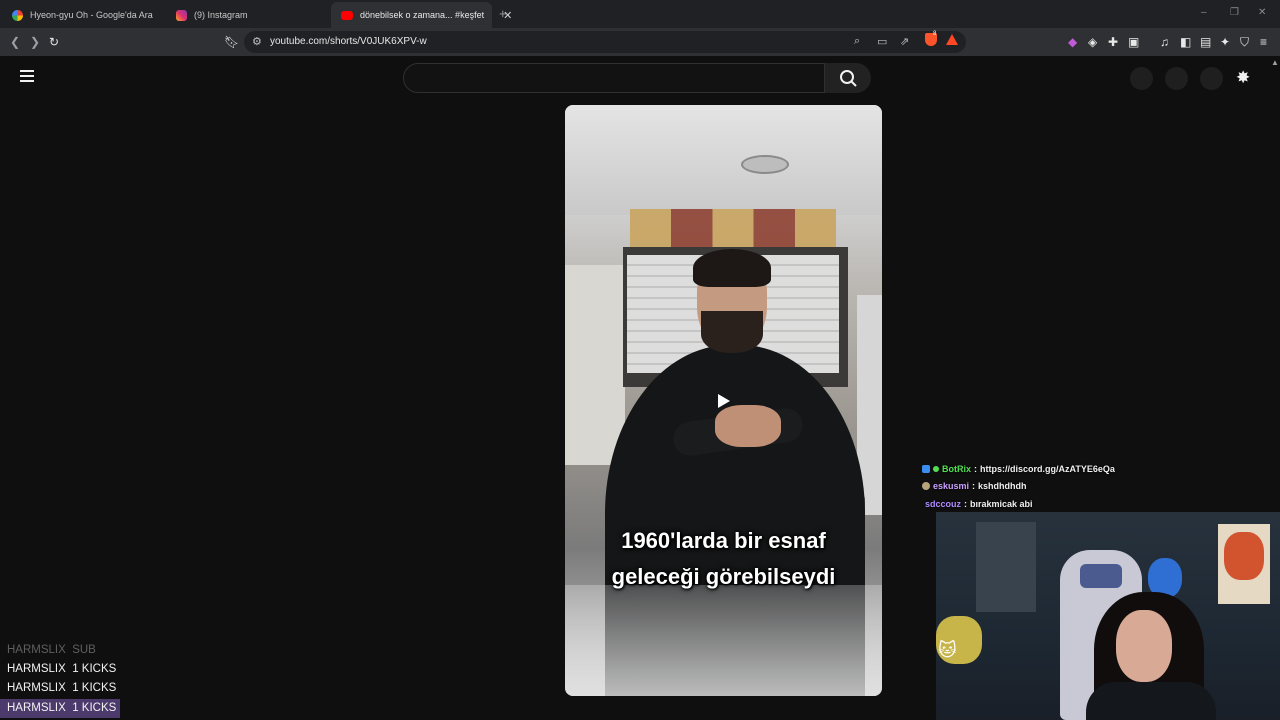  Describe the element at coordinates (1263, 42) in the screenshot. I see `menu-icon: ≡` at that location.